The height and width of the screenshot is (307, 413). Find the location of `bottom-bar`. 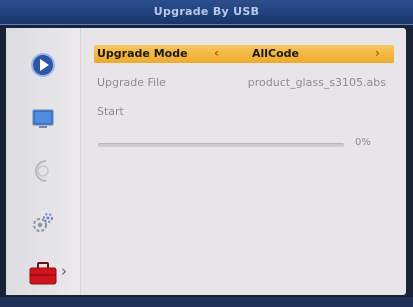

bottom-bar is located at coordinates (206, 302).